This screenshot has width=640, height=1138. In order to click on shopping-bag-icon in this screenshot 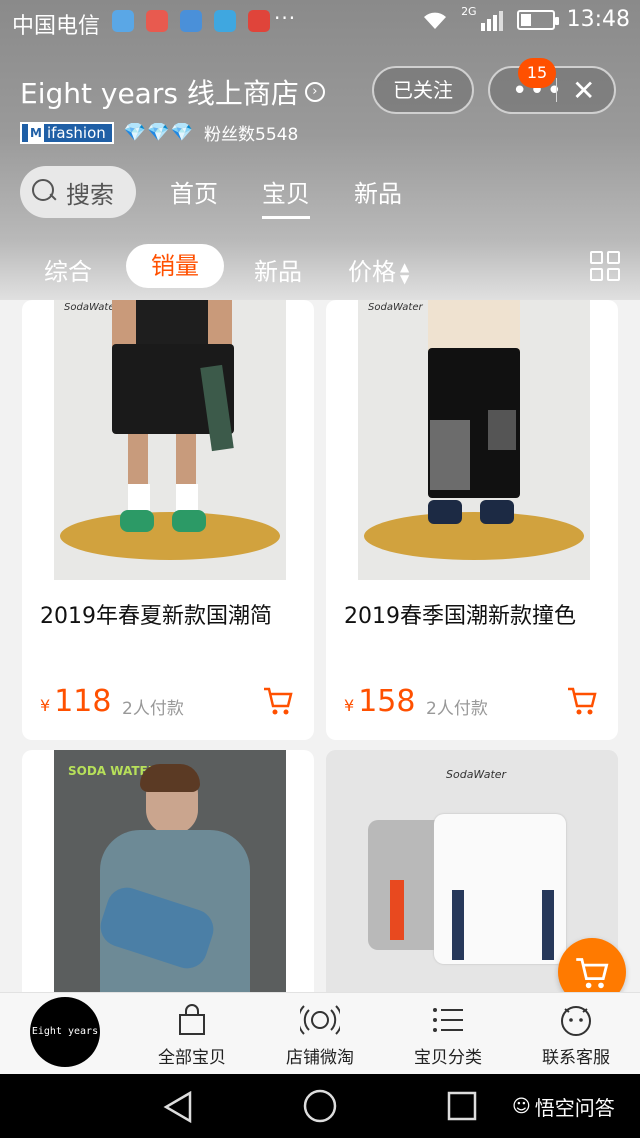, I will do `click(192, 1019)`.